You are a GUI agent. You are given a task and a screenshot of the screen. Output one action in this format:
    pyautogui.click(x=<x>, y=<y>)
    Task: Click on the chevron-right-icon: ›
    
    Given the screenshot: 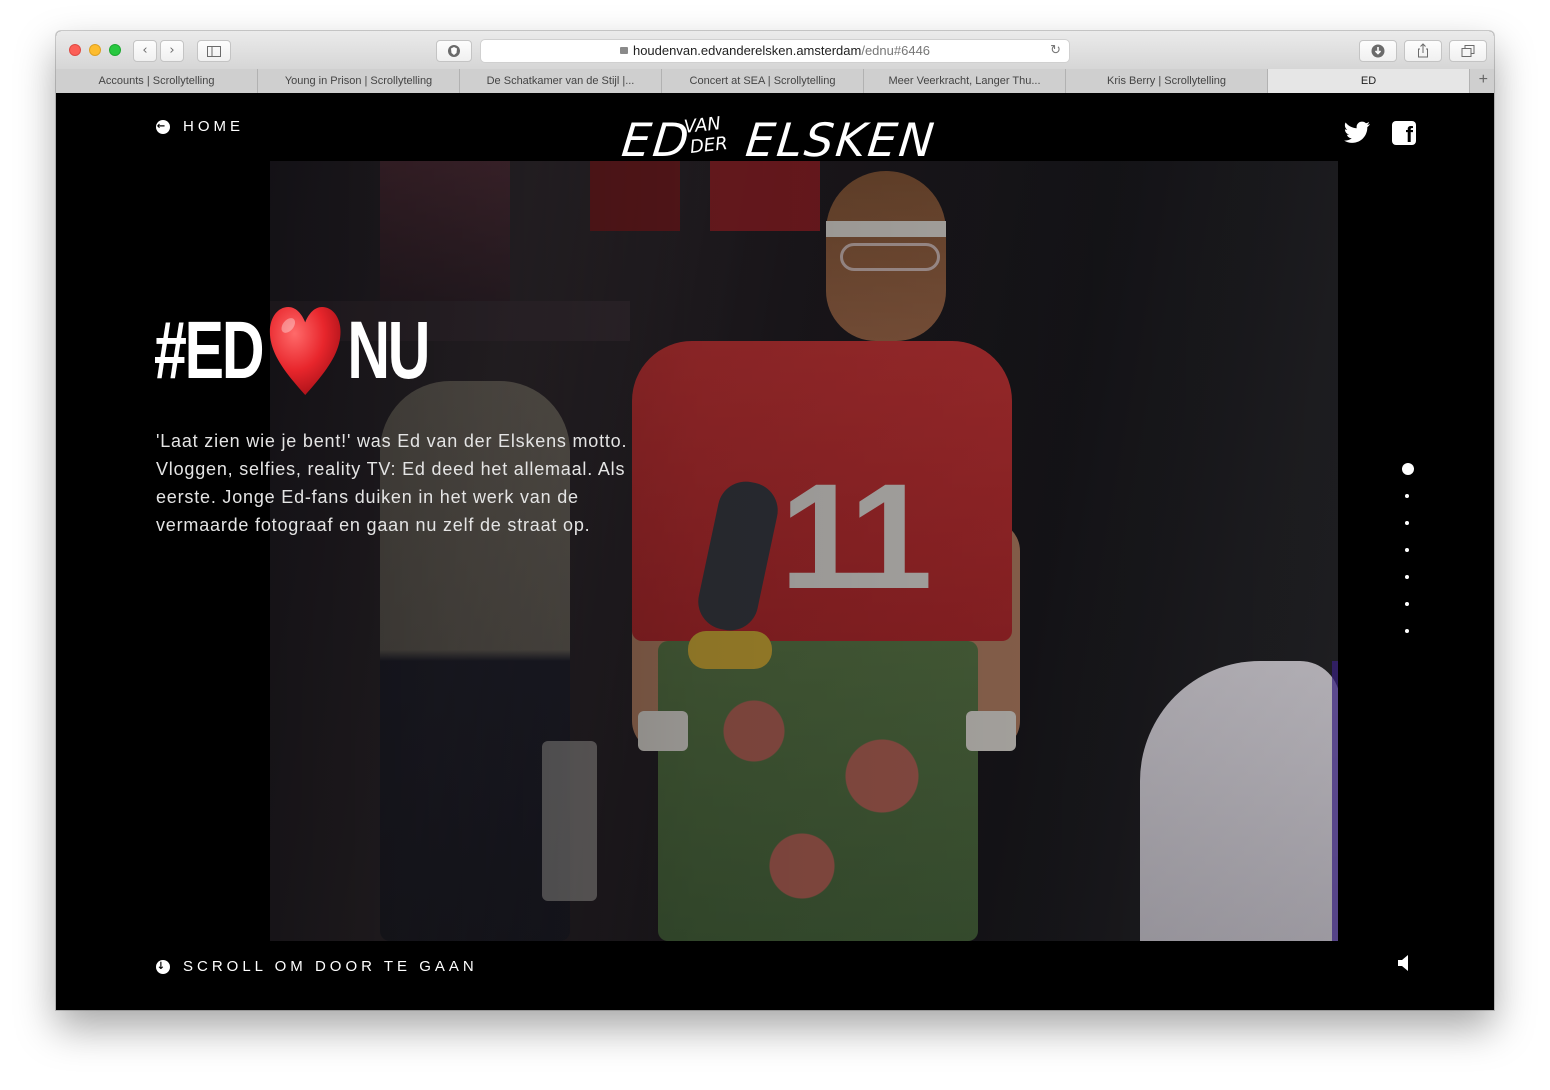 What is the action you would take?
    pyautogui.click(x=172, y=50)
    